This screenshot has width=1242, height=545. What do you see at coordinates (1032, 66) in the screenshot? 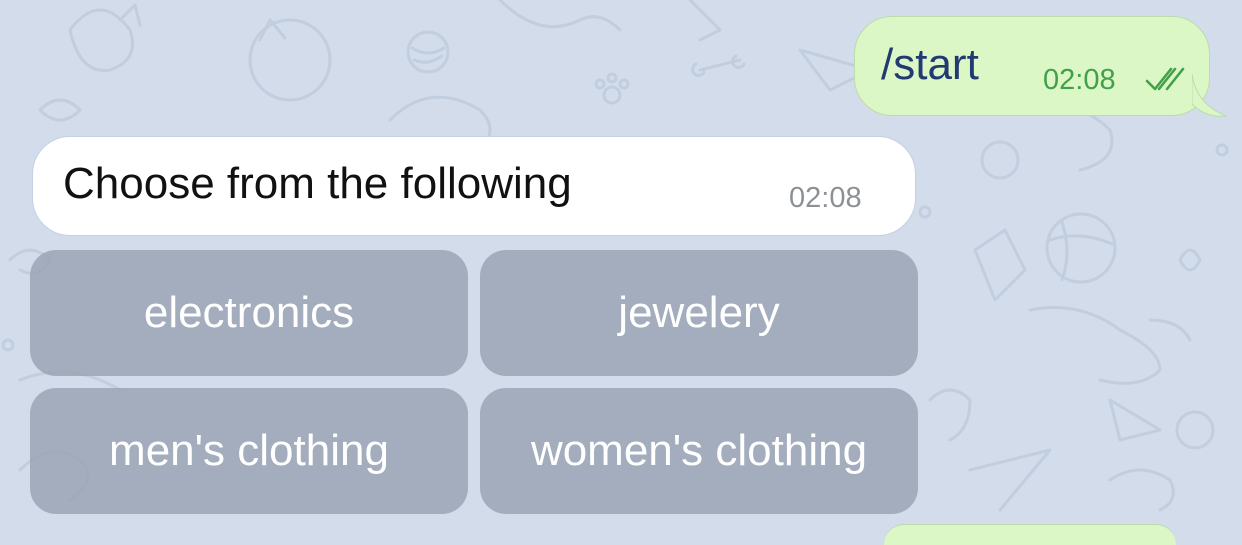
I see `outgoing-message-bubble: /start 02:08` at bounding box center [1032, 66].